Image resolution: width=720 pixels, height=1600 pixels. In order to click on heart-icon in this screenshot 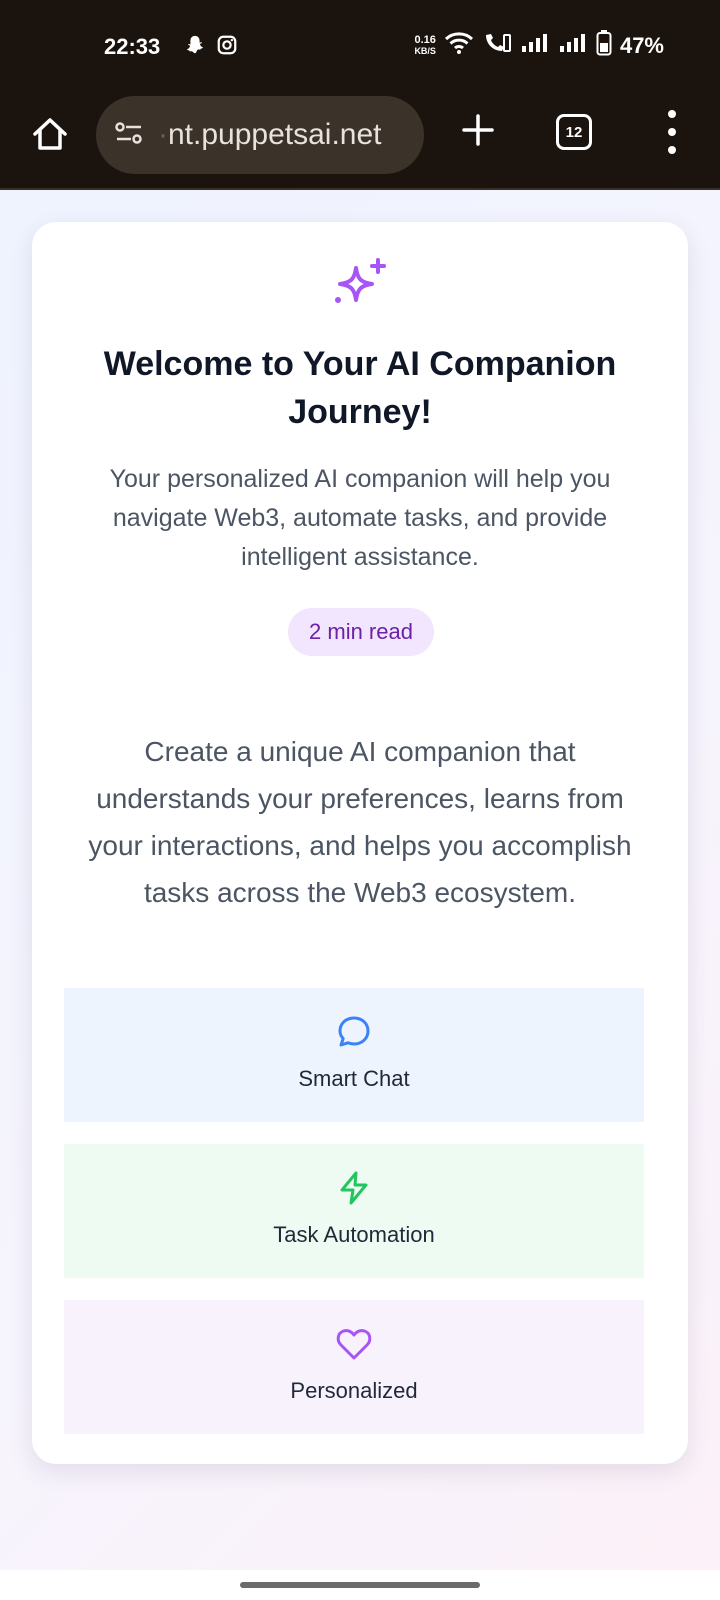, I will do `click(354, 1344)`.